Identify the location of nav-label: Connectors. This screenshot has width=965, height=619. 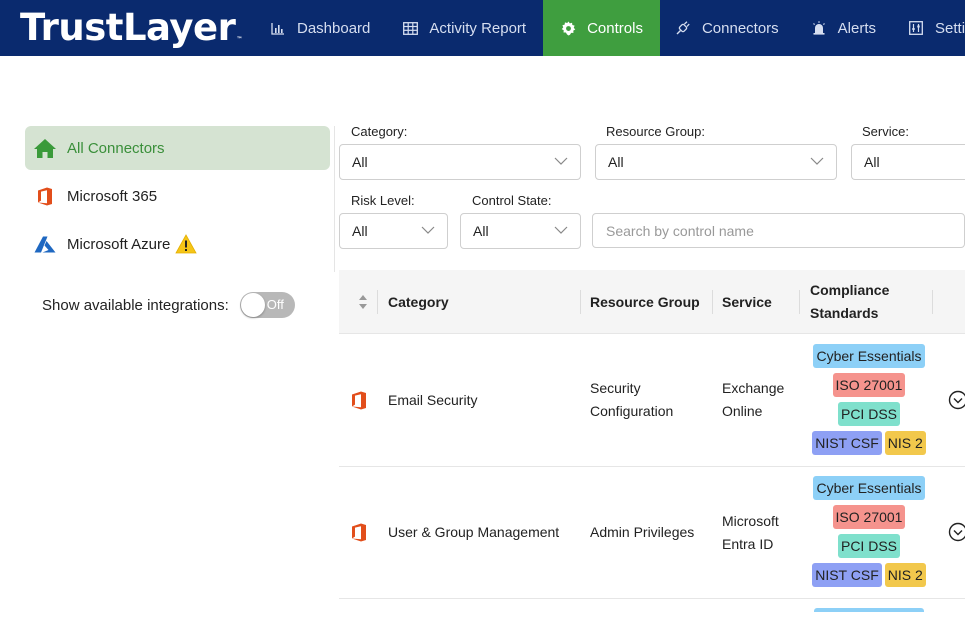
(740, 28).